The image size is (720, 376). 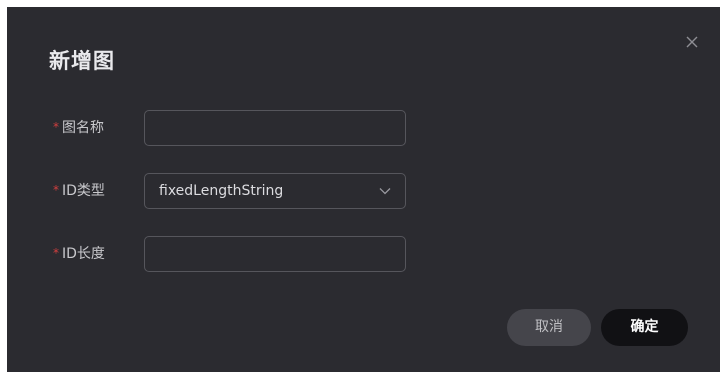 I want to click on name-label: * 图名称, so click(x=78, y=128).